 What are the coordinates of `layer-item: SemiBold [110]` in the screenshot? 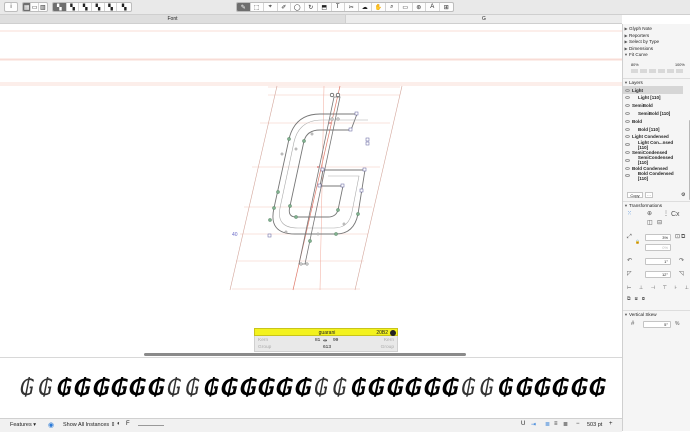 It's located at (653, 113).